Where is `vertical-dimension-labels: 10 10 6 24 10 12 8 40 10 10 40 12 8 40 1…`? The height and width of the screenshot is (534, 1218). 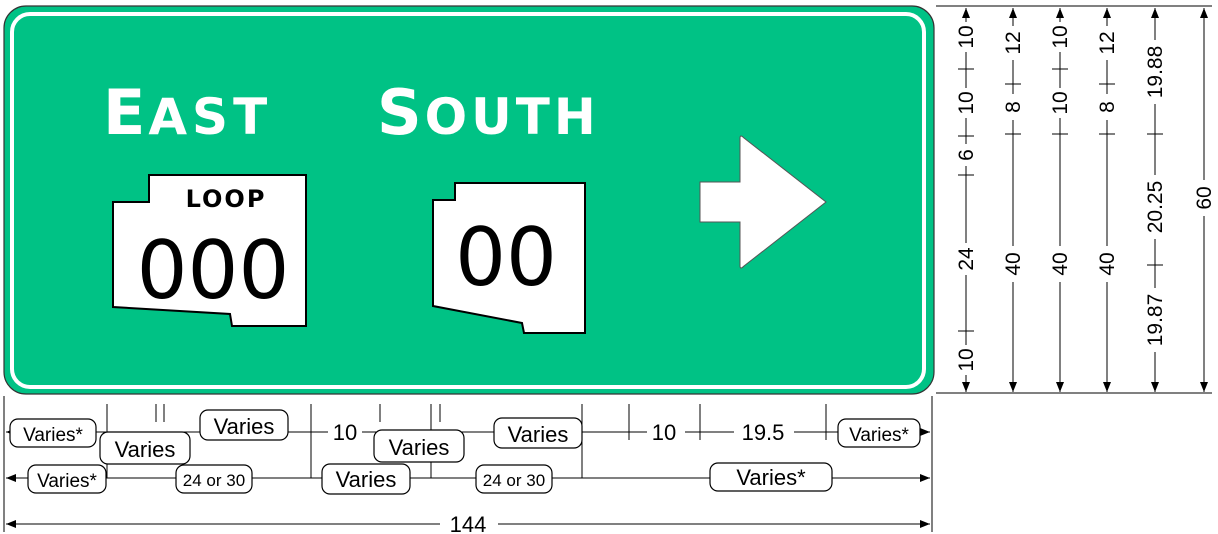 vertical-dimension-labels: 10 10 6 24 10 12 8 40 10 10 40 12 8 40 1… is located at coordinates (1085, 198).